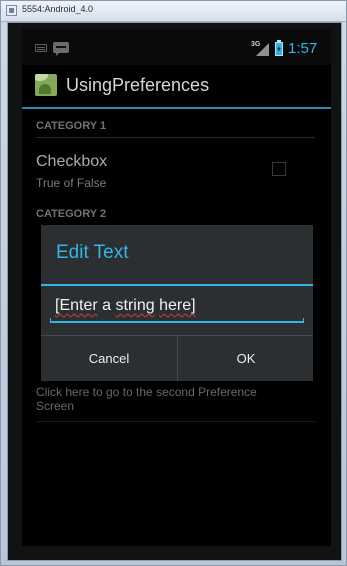 The image size is (347, 566). Describe the element at coordinates (58, 9) in the screenshot. I see `window-title: 5554:Android_4.0` at that location.